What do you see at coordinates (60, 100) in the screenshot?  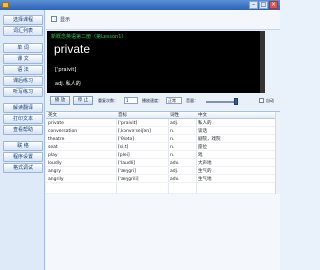 I see `play-button: 播 放` at bounding box center [60, 100].